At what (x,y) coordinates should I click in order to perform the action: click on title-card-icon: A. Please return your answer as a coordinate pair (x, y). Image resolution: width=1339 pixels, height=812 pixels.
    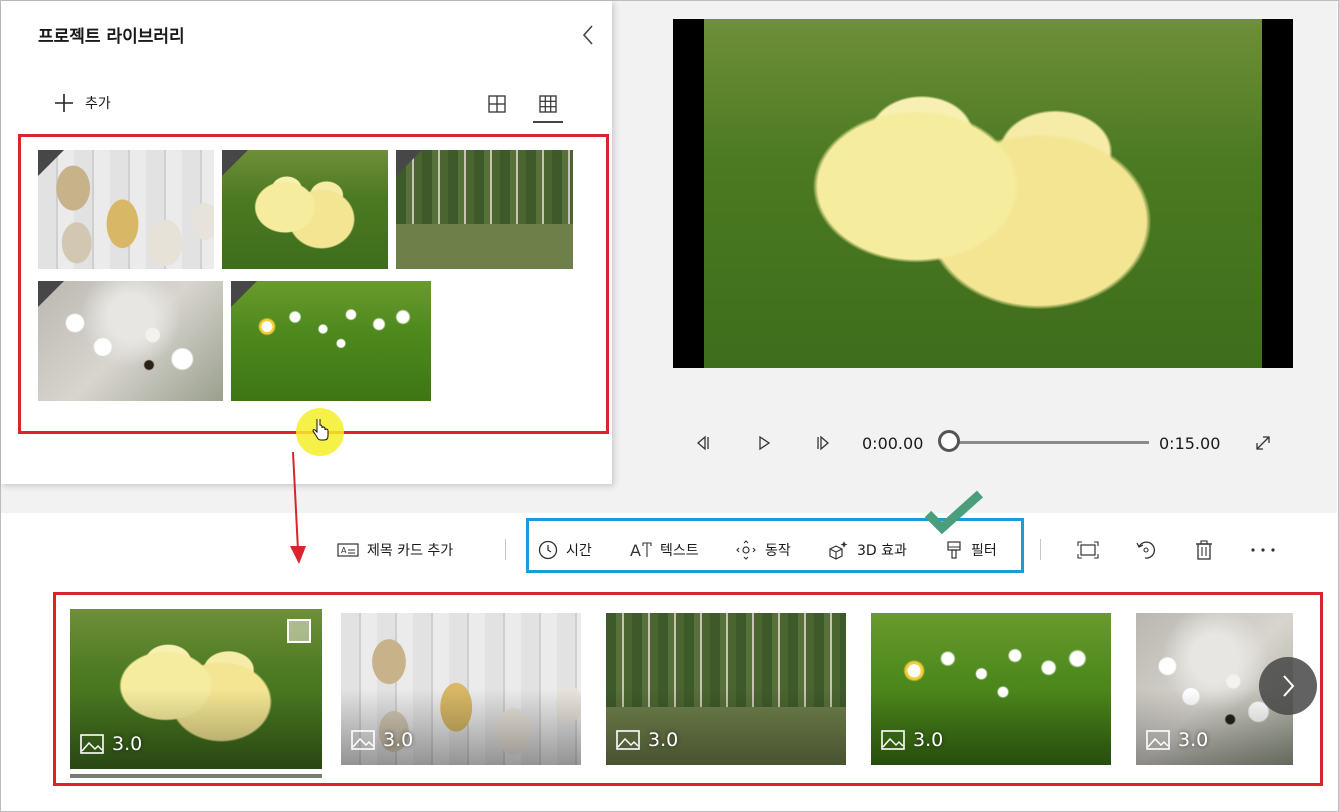
    Looking at the image, I should click on (348, 550).